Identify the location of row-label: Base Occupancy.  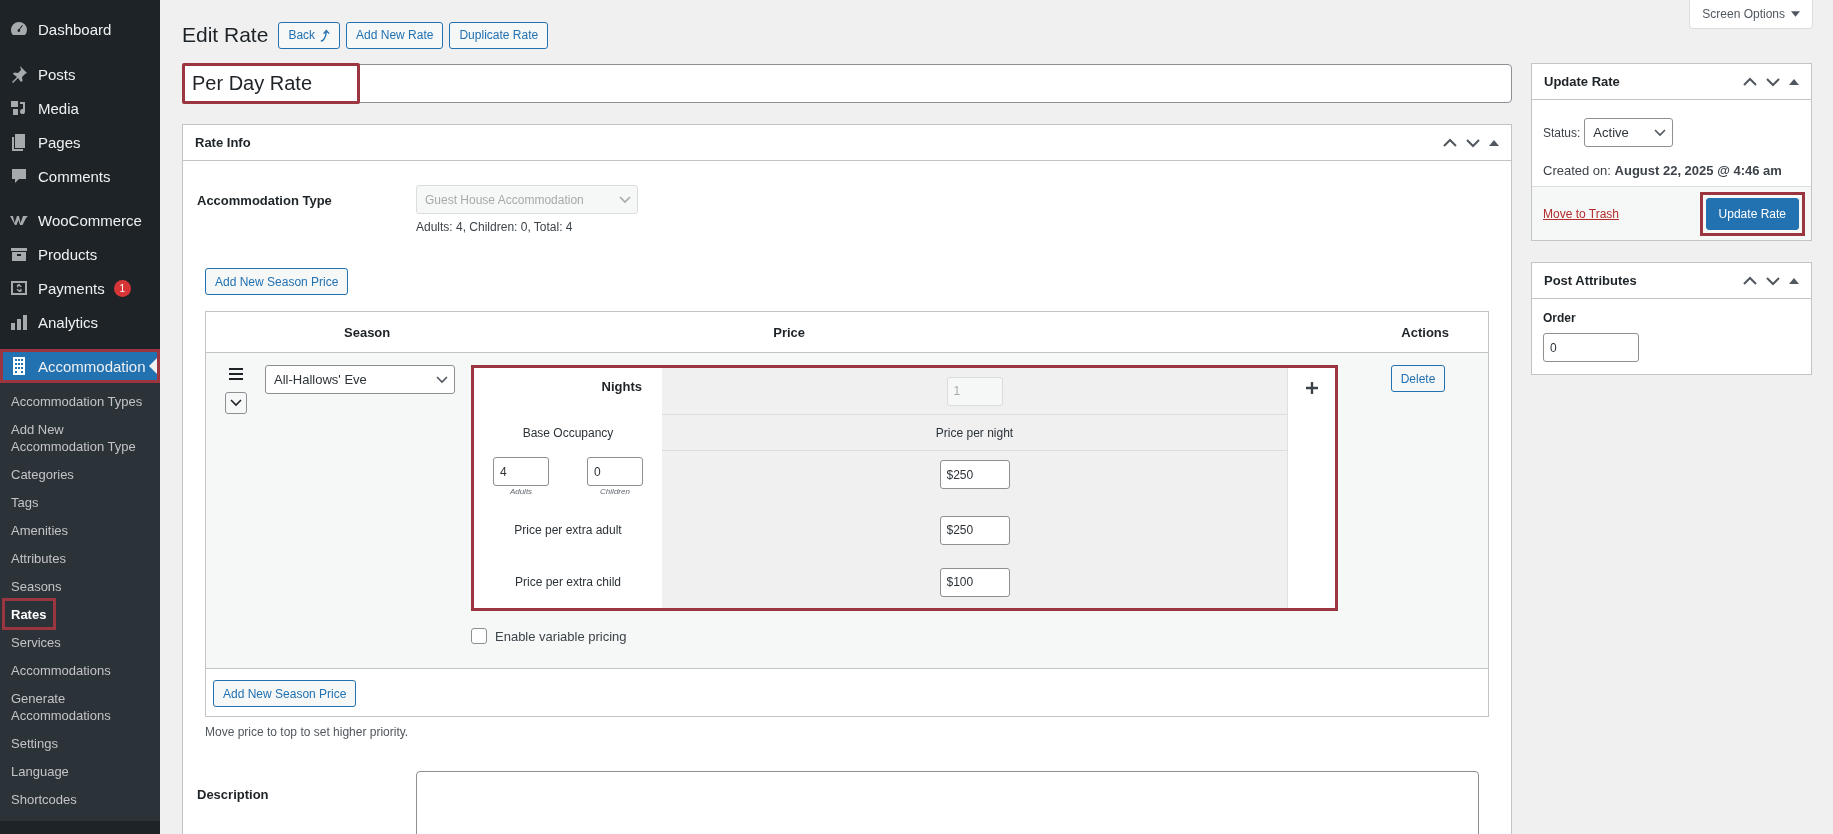
(568, 432).